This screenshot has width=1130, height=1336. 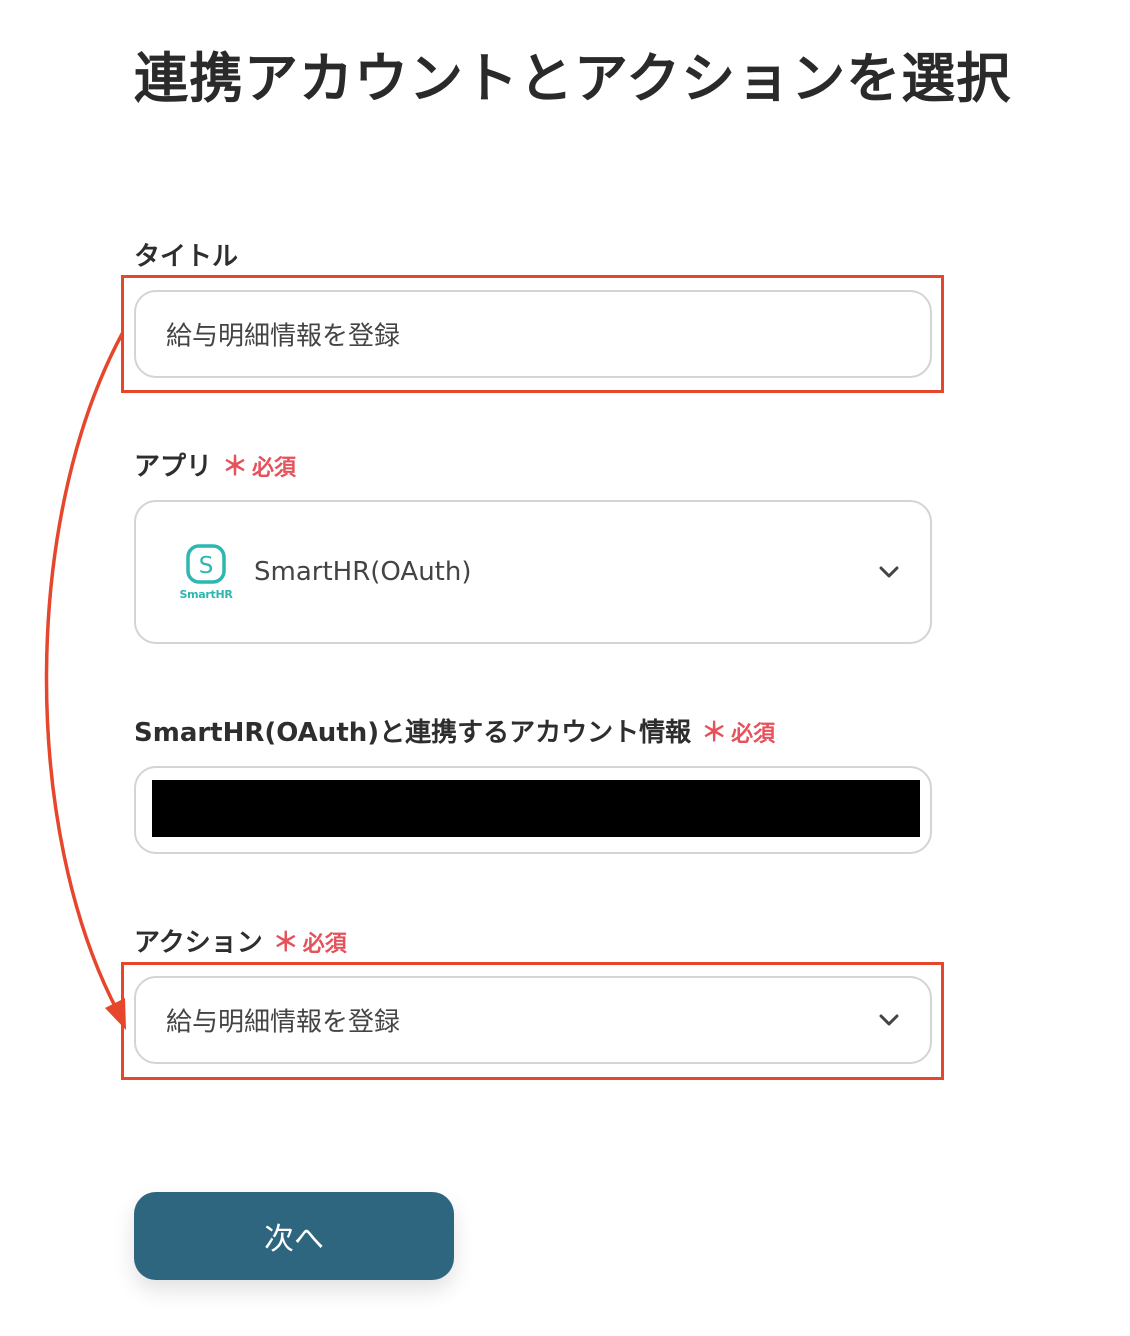 What do you see at coordinates (533, 572) in the screenshot?
I see `app-select: S SmartHR SmartHR(OAuth)` at bounding box center [533, 572].